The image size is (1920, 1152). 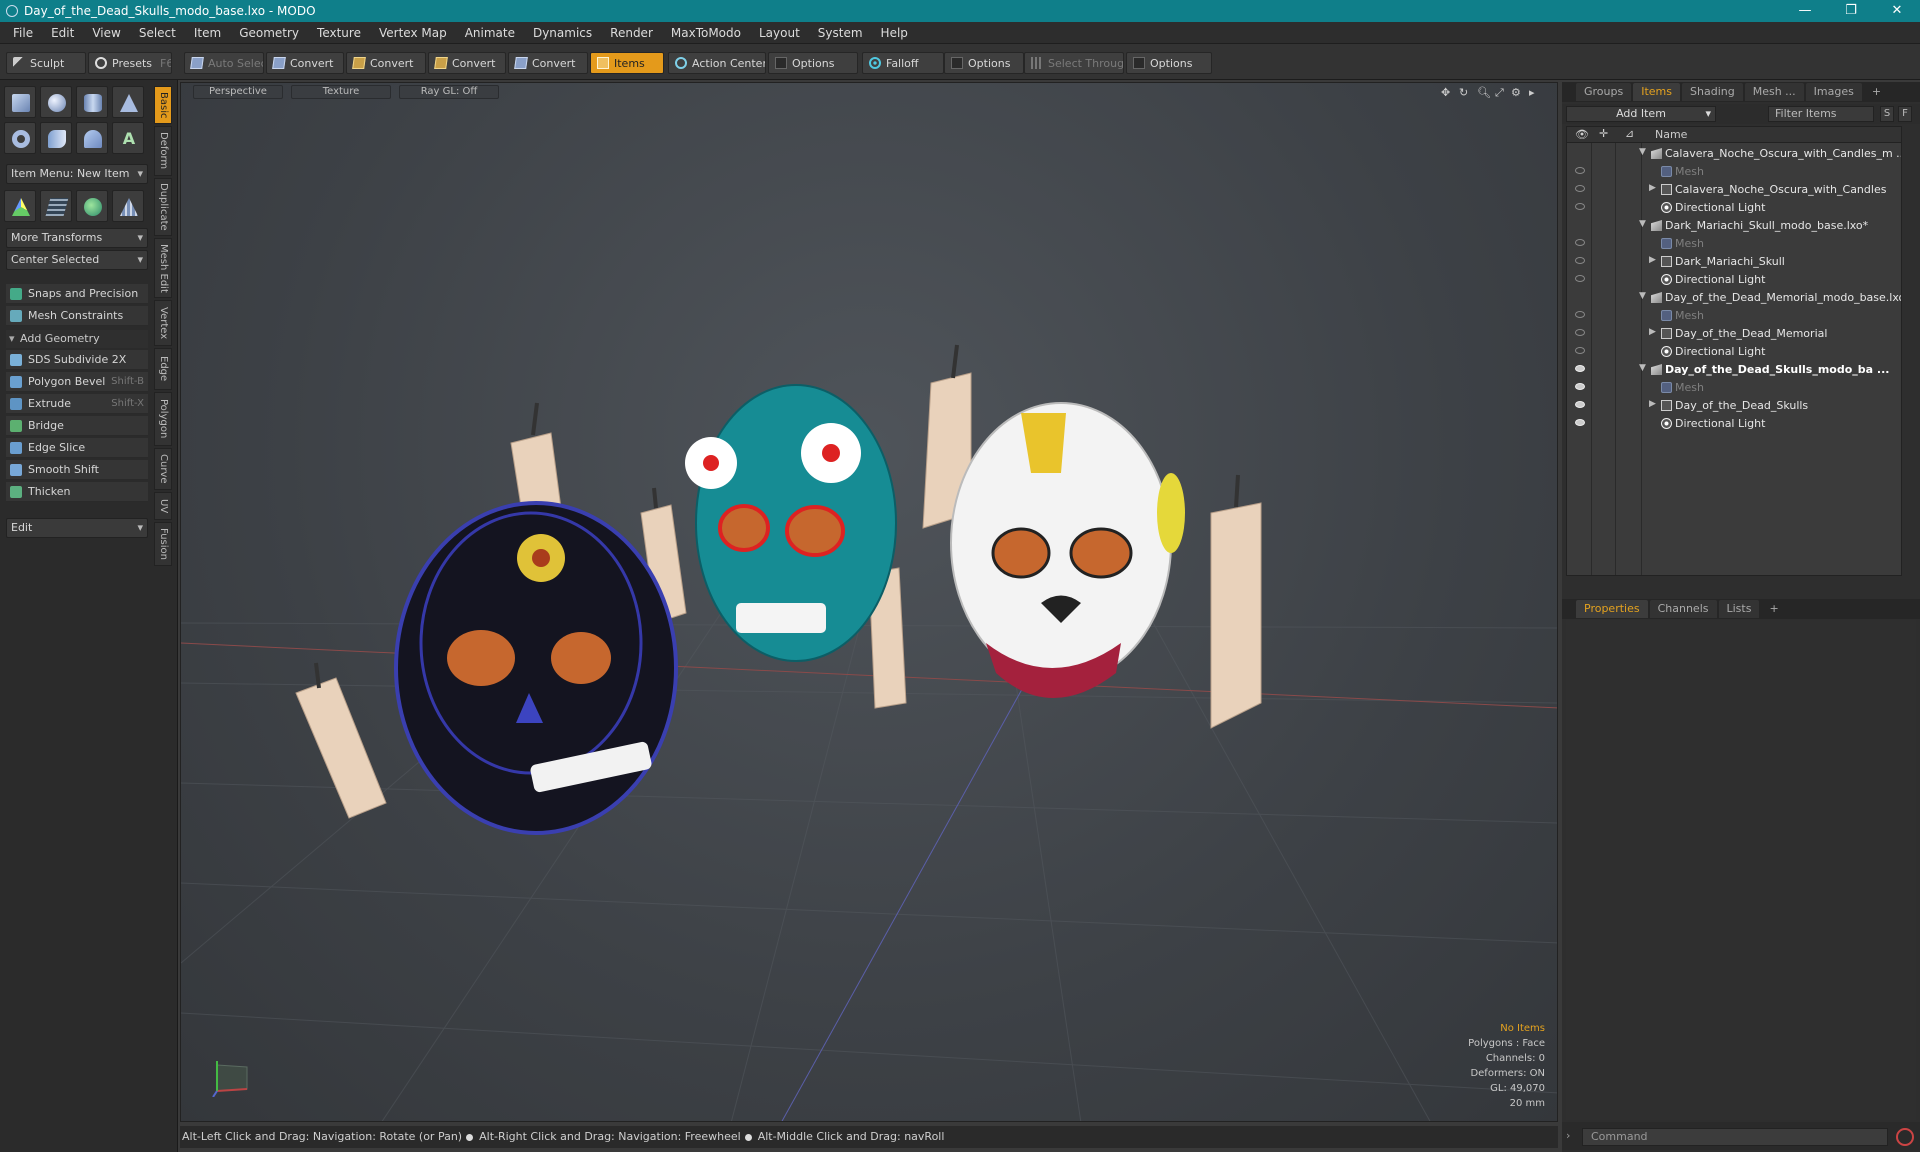 What do you see at coordinates (163, 323) in the screenshot?
I see `tab-vertex: Vertex` at bounding box center [163, 323].